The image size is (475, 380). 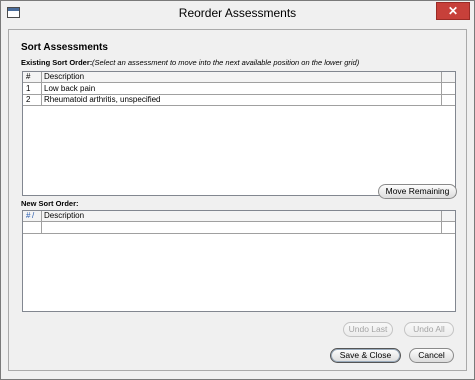 I want to click on existing-sort-order-label: Existing Sort Order:, so click(x=57, y=62).